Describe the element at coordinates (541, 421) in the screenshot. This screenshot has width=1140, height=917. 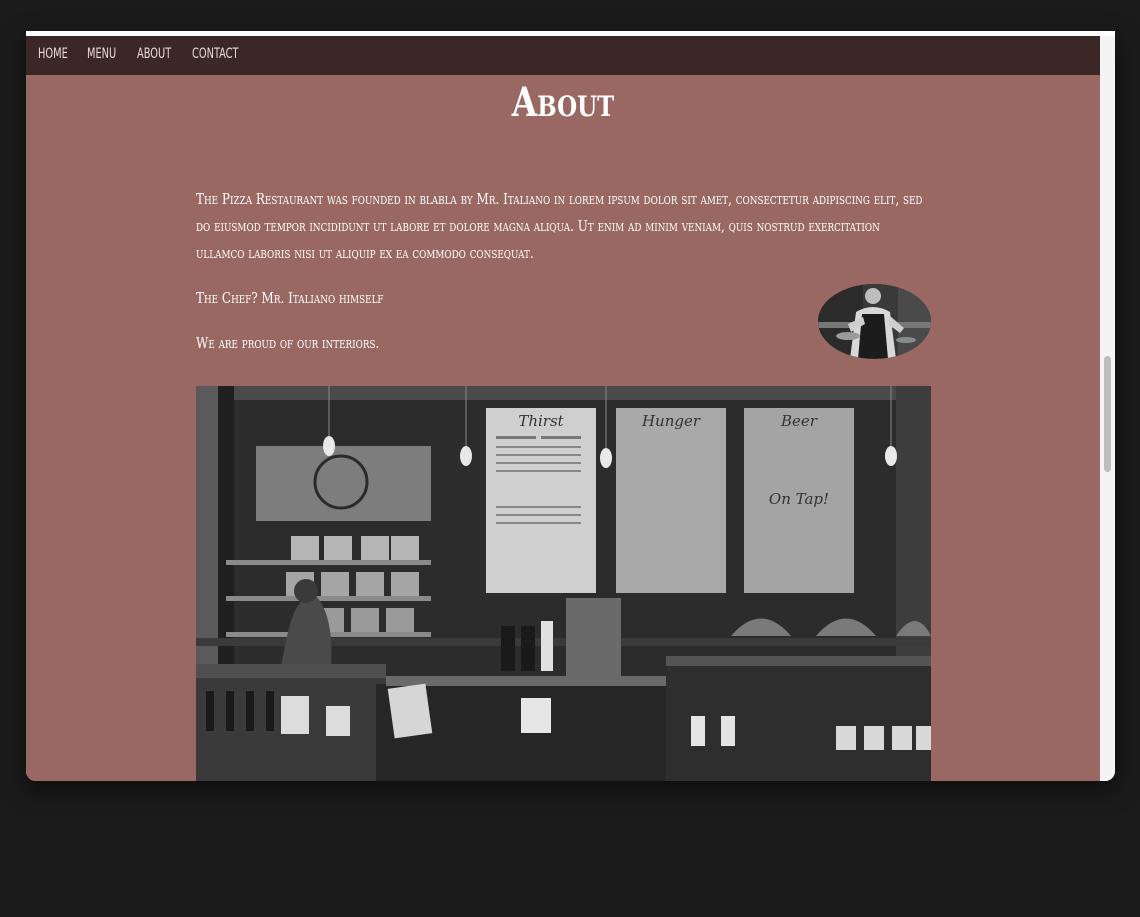
I see `board-thirst-text: Thirst` at that location.